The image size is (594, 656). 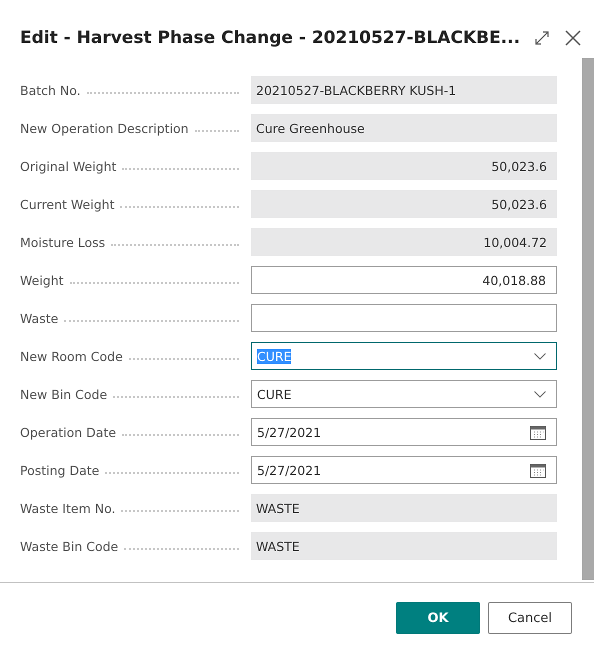 What do you see at coordinates (67, 204) in the screenshot?
I see `field-label: Current Weight` at bounding box center [67, 204].